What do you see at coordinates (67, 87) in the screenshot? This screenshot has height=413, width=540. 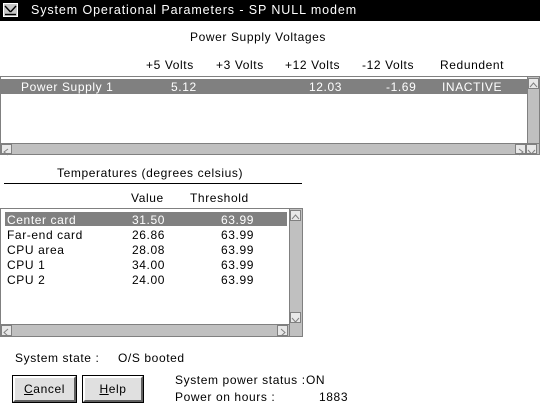 I see `power-supply-name: Power Supply 1` at bounding box center [67, 87].